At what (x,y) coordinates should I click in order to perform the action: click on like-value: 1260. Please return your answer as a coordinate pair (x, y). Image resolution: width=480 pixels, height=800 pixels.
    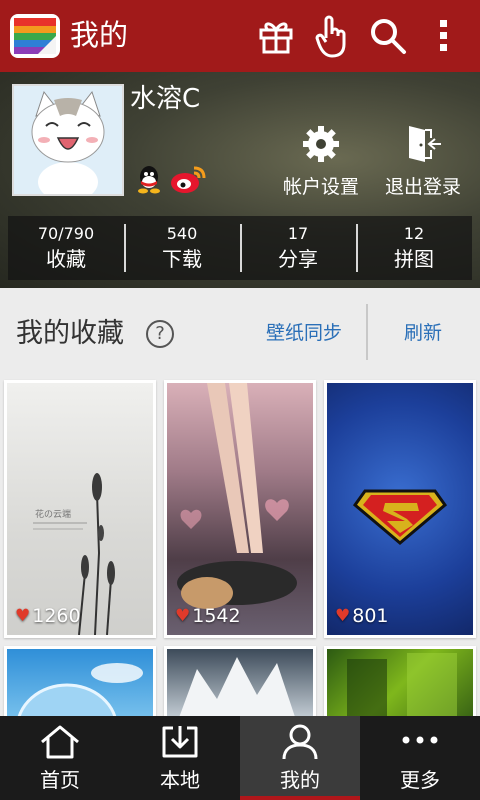
    Looking at the image, I should click on (56, 616).